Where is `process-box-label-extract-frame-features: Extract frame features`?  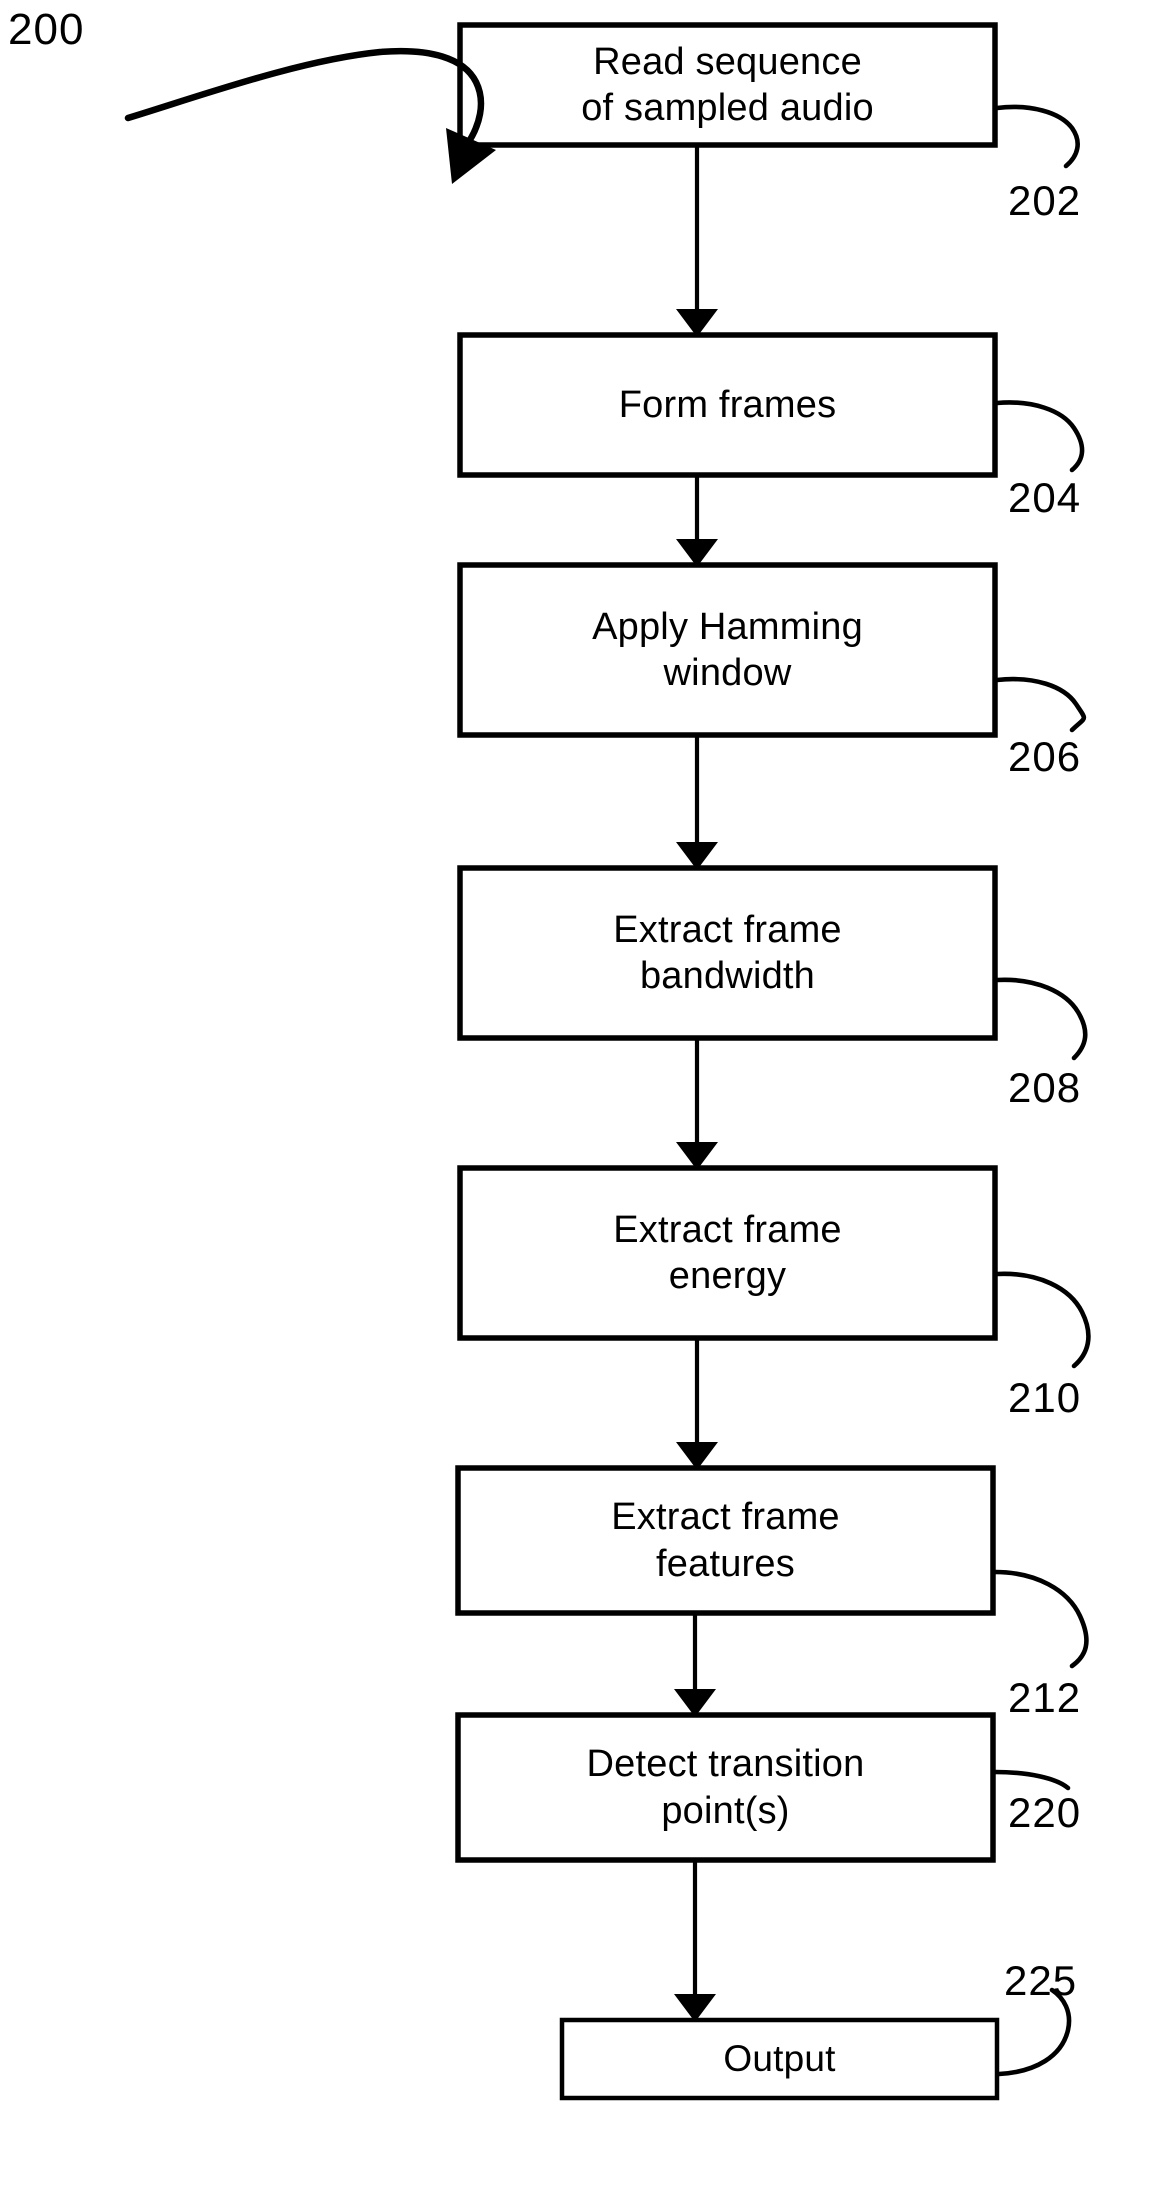
process-box-label-extract-frame-features: Extract frame features is located at coordinates (725, 1540).